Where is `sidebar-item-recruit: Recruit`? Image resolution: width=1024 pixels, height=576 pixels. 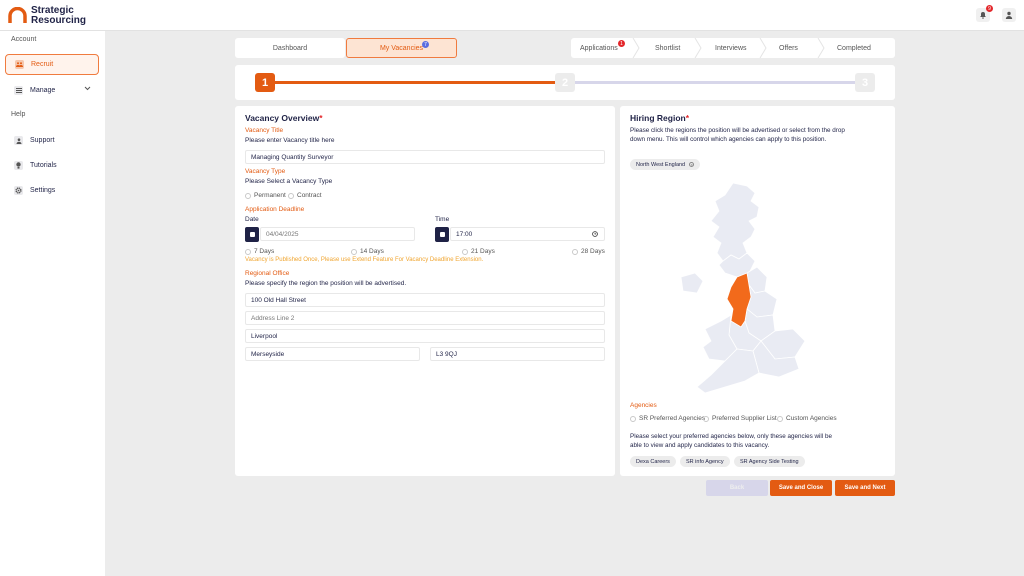 sidebar-item-recruit: Recruit is located at coordinates (52, 64).